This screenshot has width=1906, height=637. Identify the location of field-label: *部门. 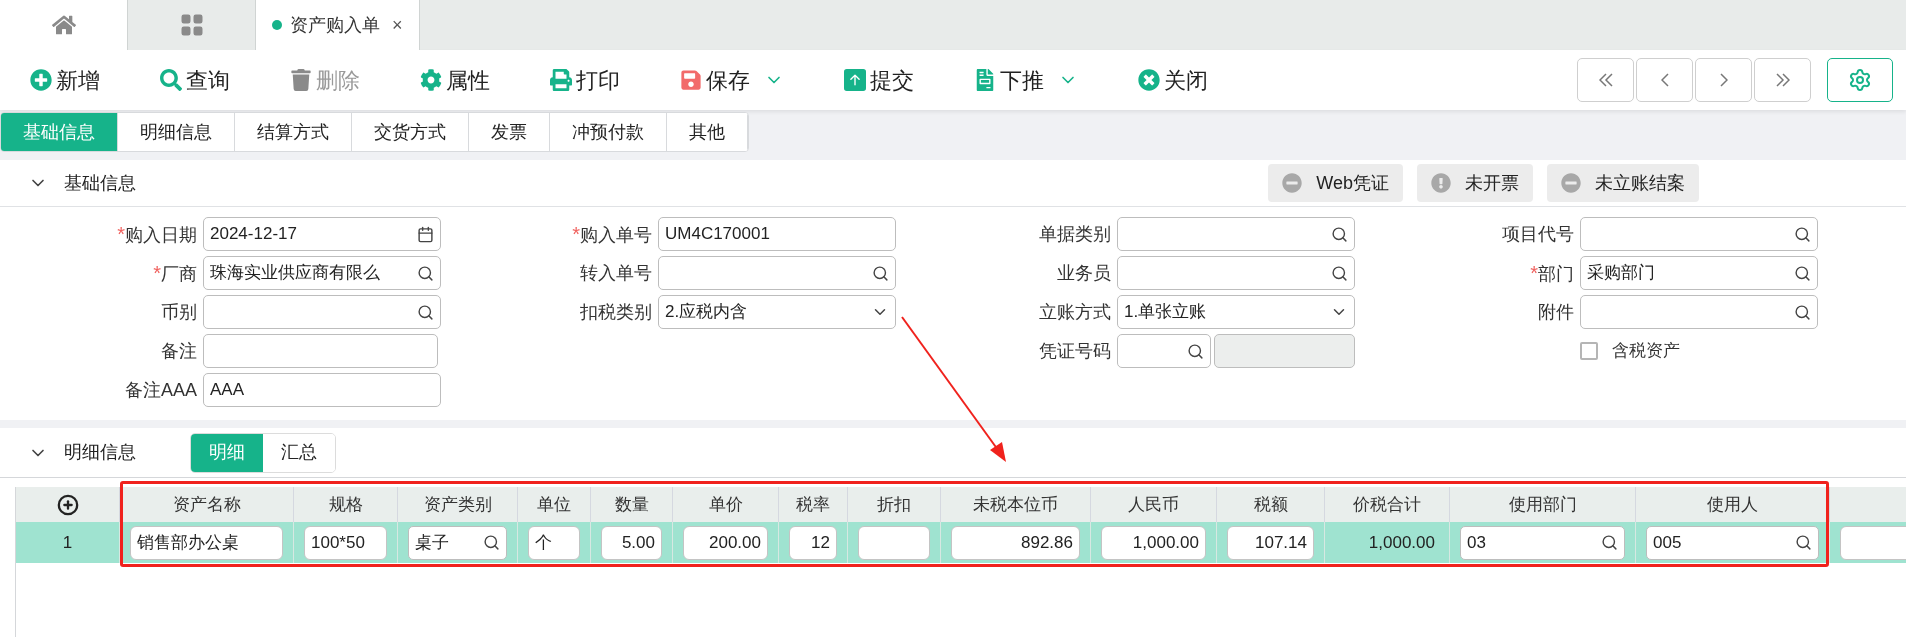
(1552, 273).